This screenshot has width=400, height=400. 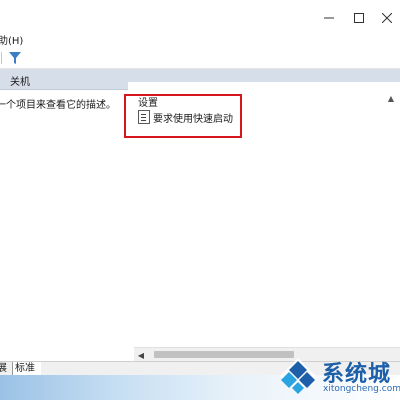 I want to click on chevron-up-icon: ▲, so click(x=391, y=98).